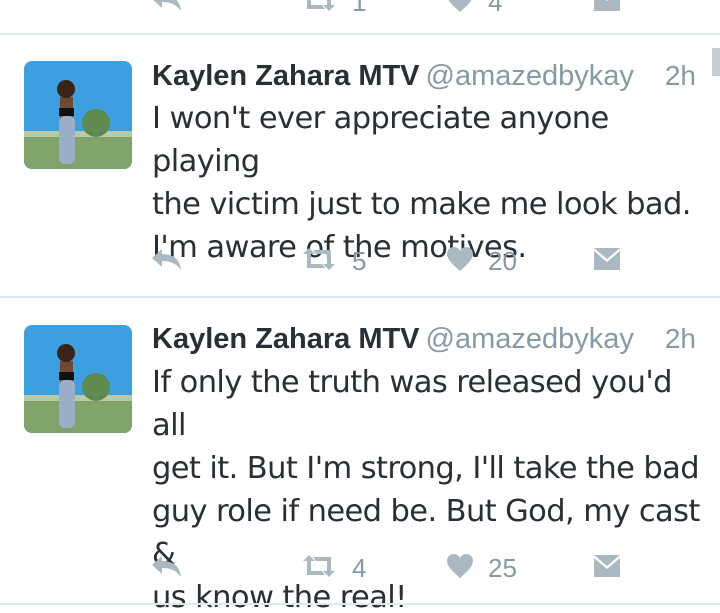 Image resolution: width=720 pixels, height=613 pixels. Describe the element at coordinates (481, 568) in the screenshot. I see `like-button: 25` at that location.